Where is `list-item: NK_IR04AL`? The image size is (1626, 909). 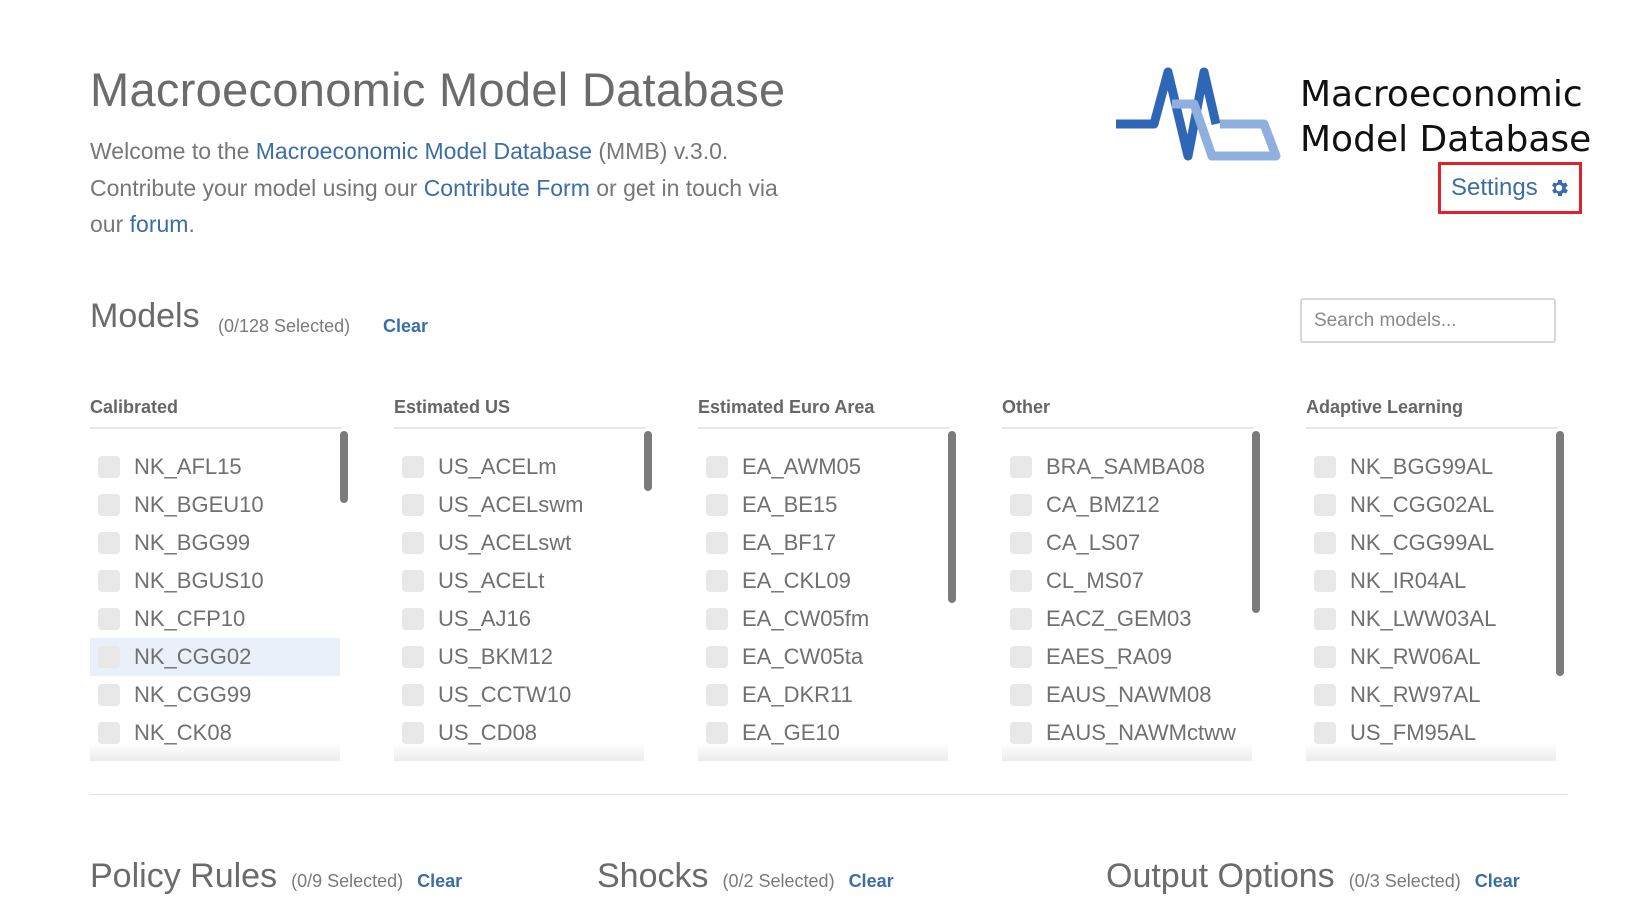 list-item: NK_IR04AL is located at coordinates (1431, 581).